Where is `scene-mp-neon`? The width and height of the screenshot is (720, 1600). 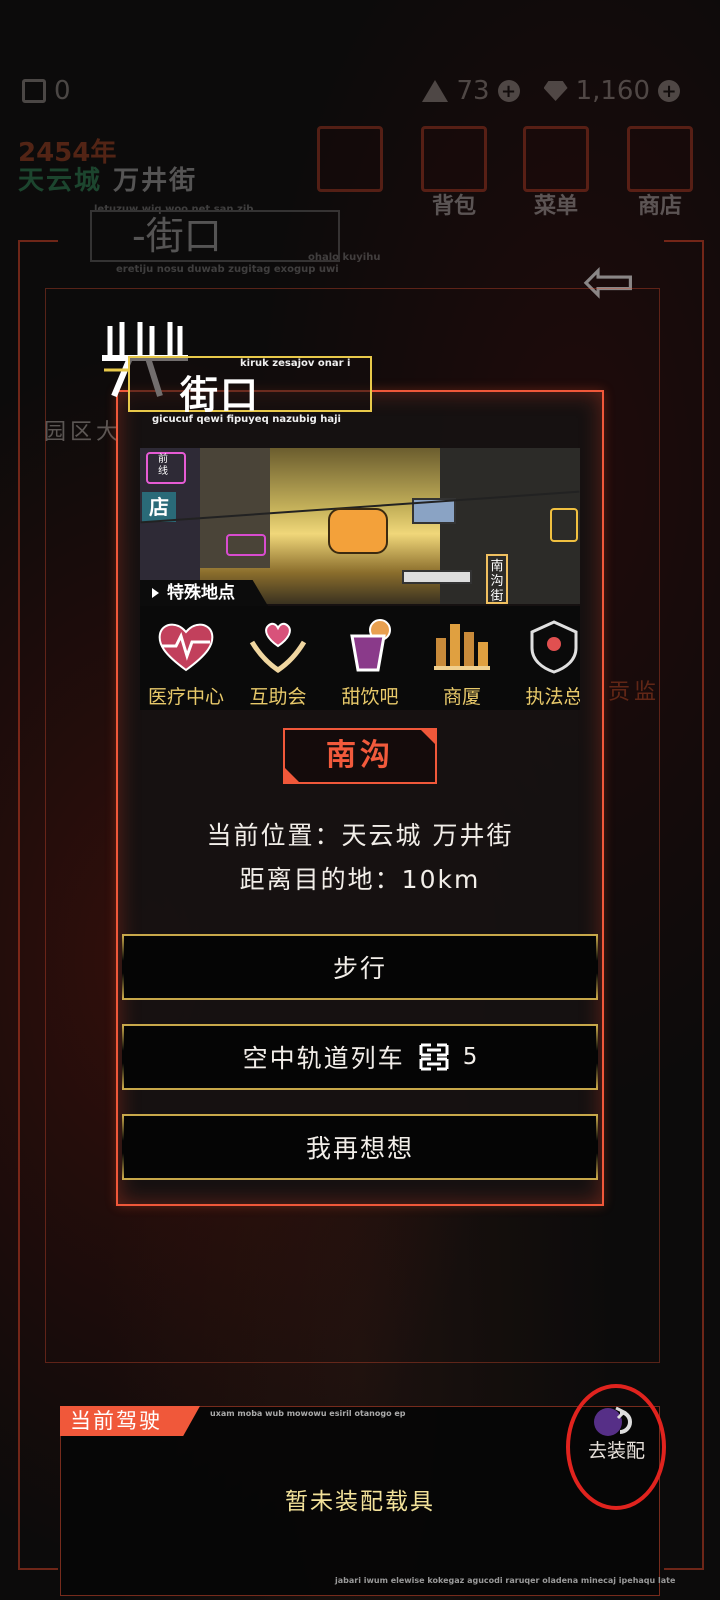
scene-mp-neon is located at coordinates (246, 545).